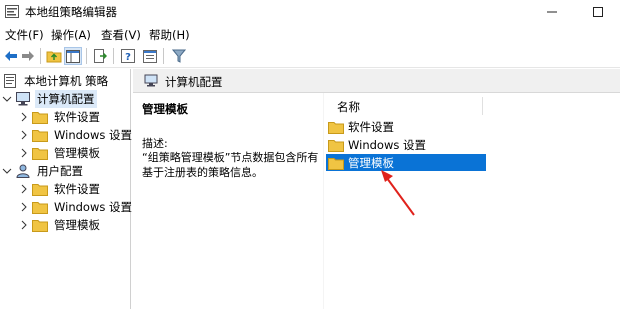 Image resolution: width=620 pixels, height=309 pixels. What do you see at coordinates (348, 107) in the screenshot?
I see `column-name-header: 名称` at bounding box center [348, 107].